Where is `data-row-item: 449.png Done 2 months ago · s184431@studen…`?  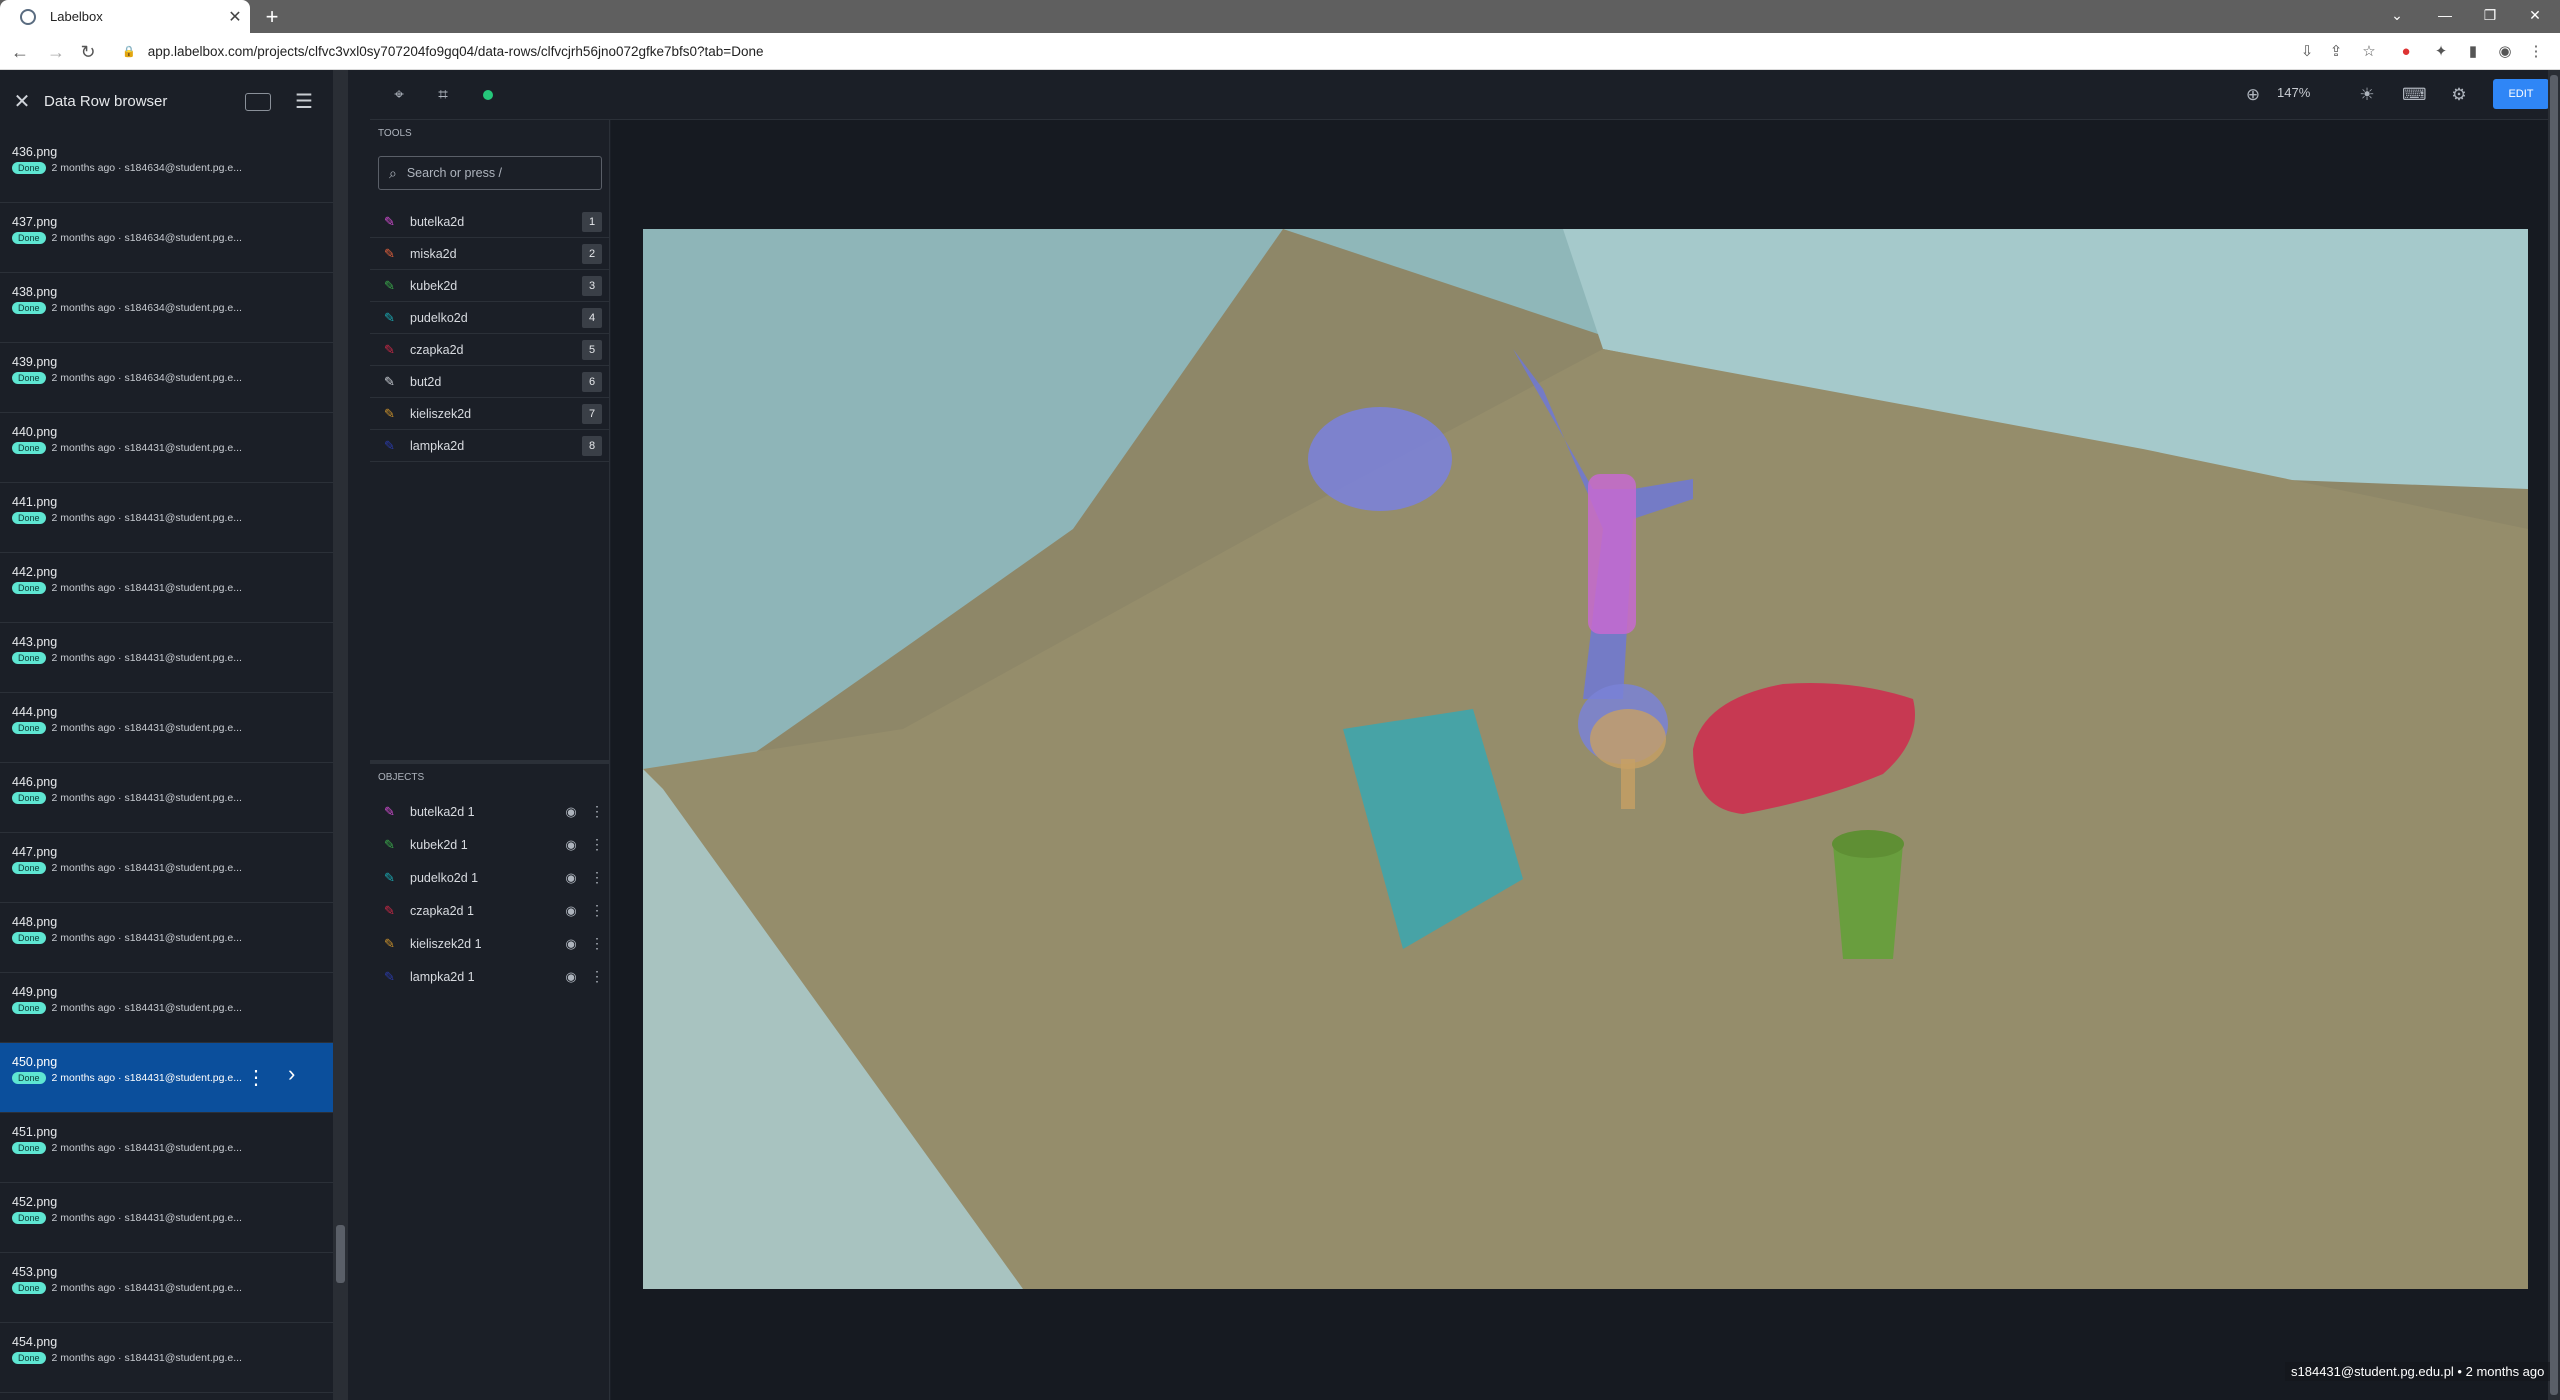 data-row-item: 449.png Done 2 months ago · s184431@studen… is located at coordinates (166, 1008).